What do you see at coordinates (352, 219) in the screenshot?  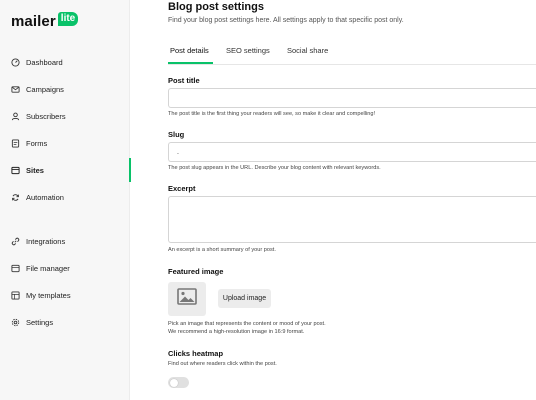 I see `excerpt-textarea` at bounding box center [352, 219].